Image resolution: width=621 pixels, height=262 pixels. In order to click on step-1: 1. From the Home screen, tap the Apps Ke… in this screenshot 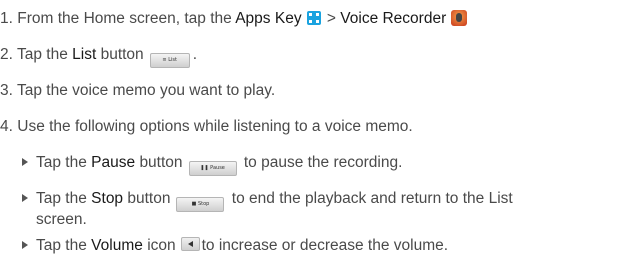, I will do `click(234, 19)`.